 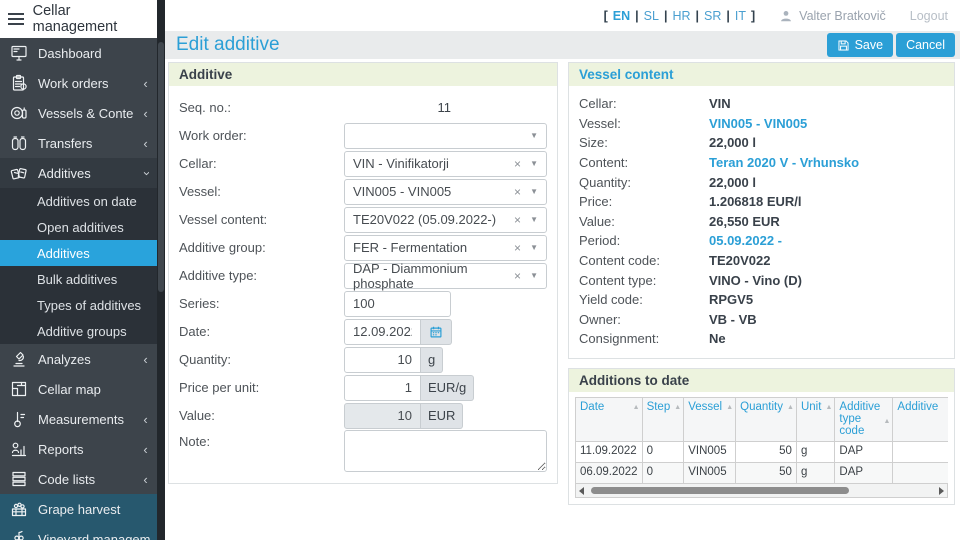 I want to click on series-input, so click(x=397, y=303).